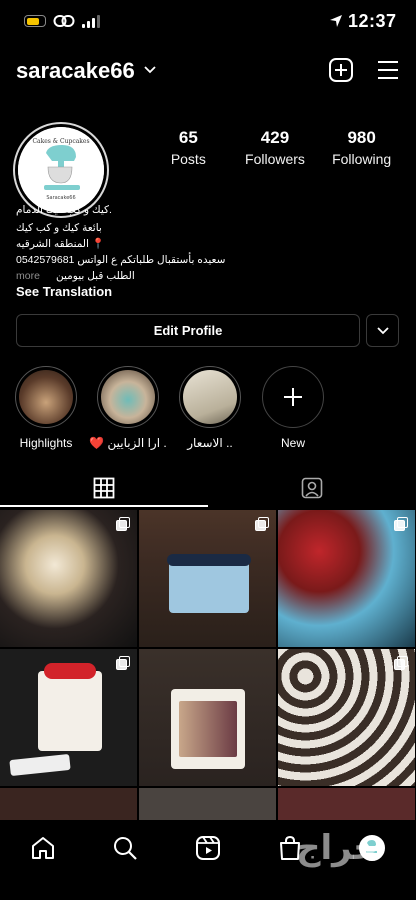 The image size is (416, 900). I want to click on watermark: حراج, so click(337, 848).